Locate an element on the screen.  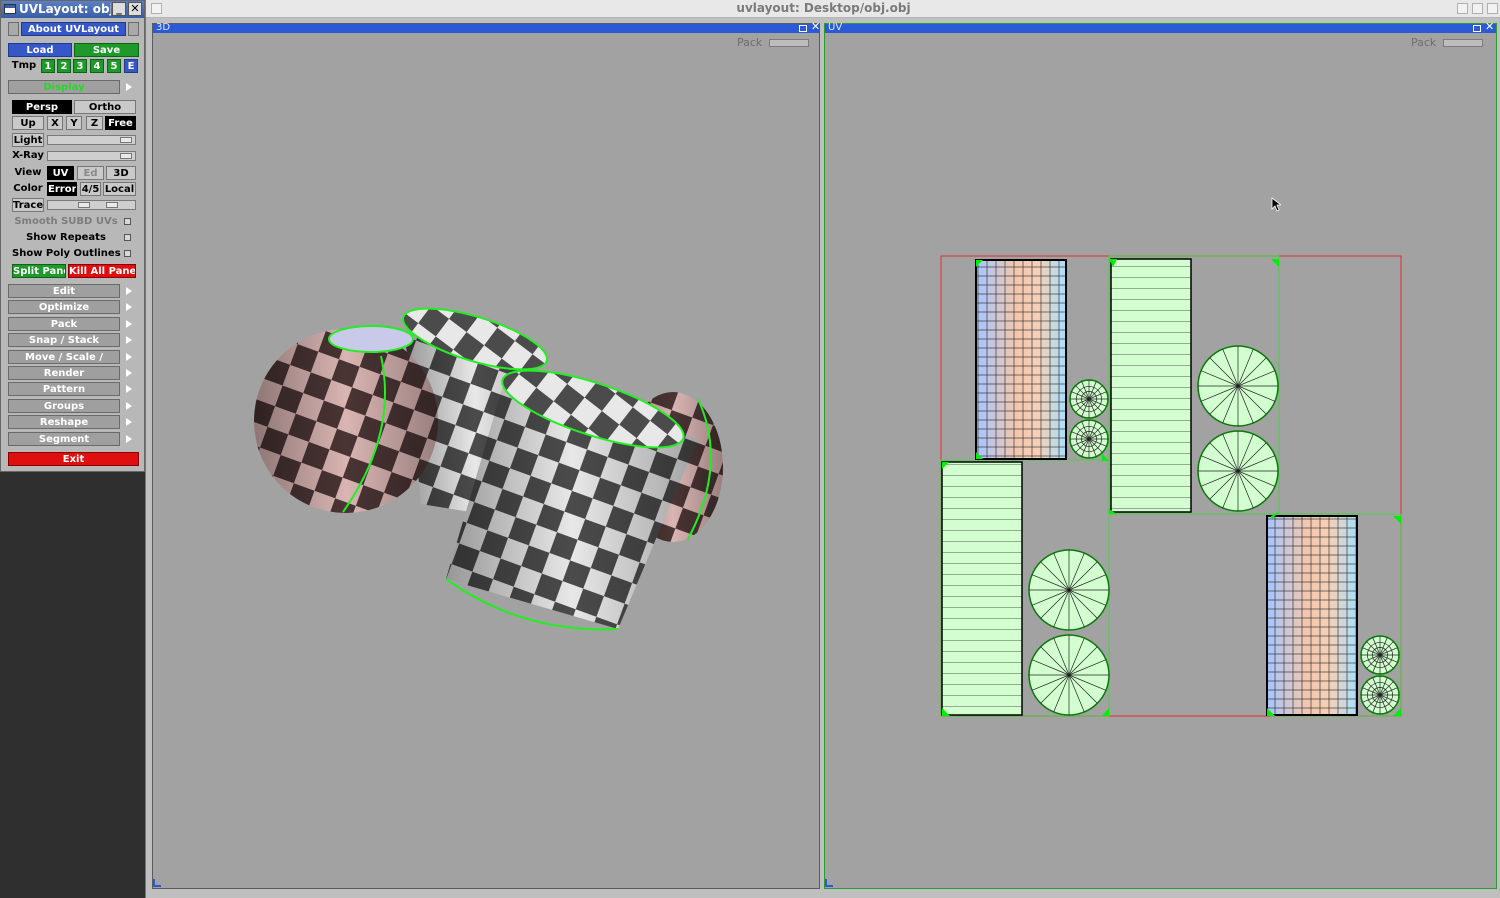
axis-y-button: Y is located at coordinates (74, 123).